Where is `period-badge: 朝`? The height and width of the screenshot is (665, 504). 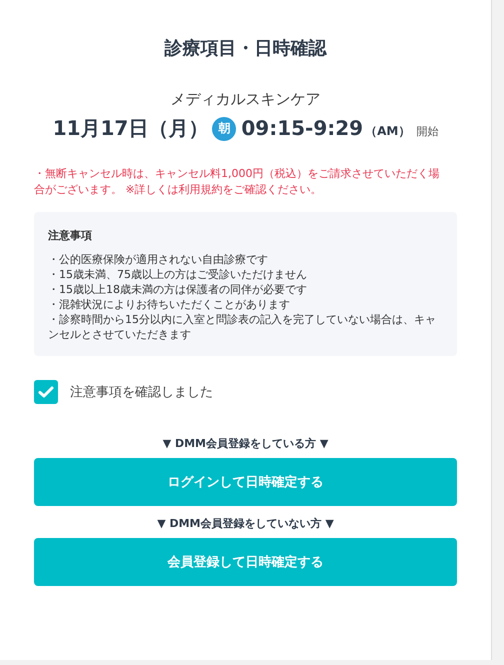
period-badge: 朝 is located at coordinates (224, 128).